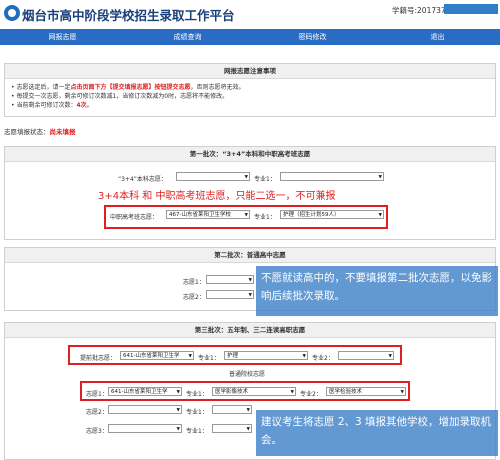 The height and width of the screenshot is (460, 500). I want to click on nav-logout: 退出, so click(437, 37).